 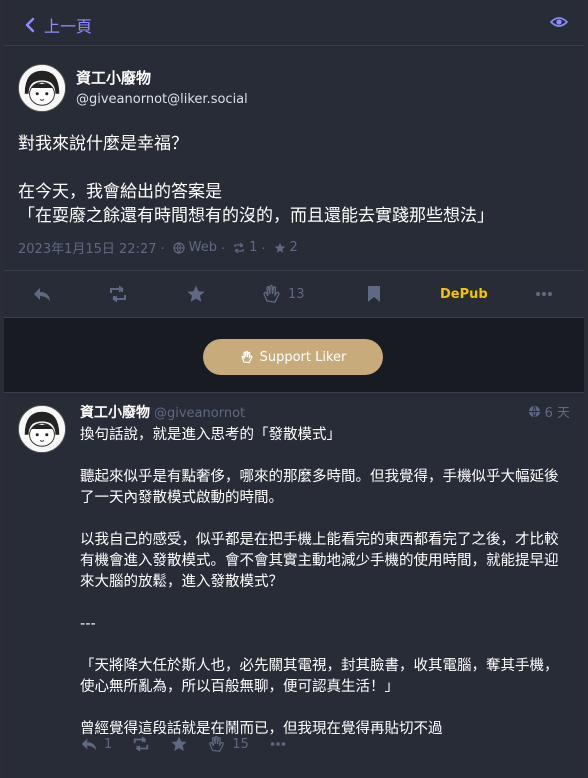 I want to click on account-handle: @giveanornot, so click(x=200, y=413).